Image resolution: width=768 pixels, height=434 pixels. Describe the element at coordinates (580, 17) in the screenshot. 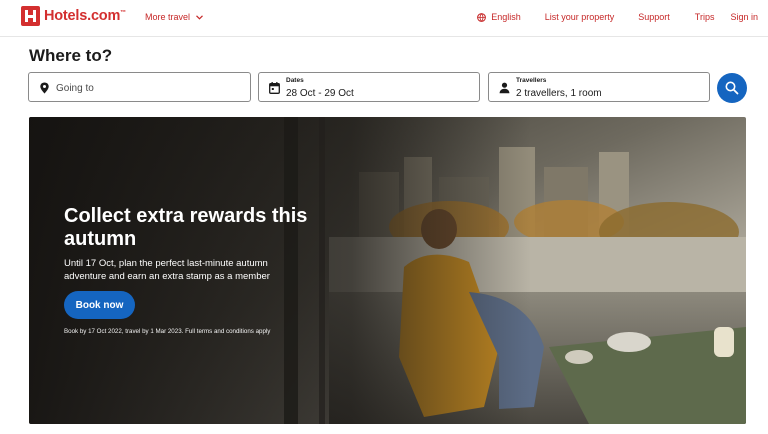

I see `list-your-property-link: List your property` at that location.